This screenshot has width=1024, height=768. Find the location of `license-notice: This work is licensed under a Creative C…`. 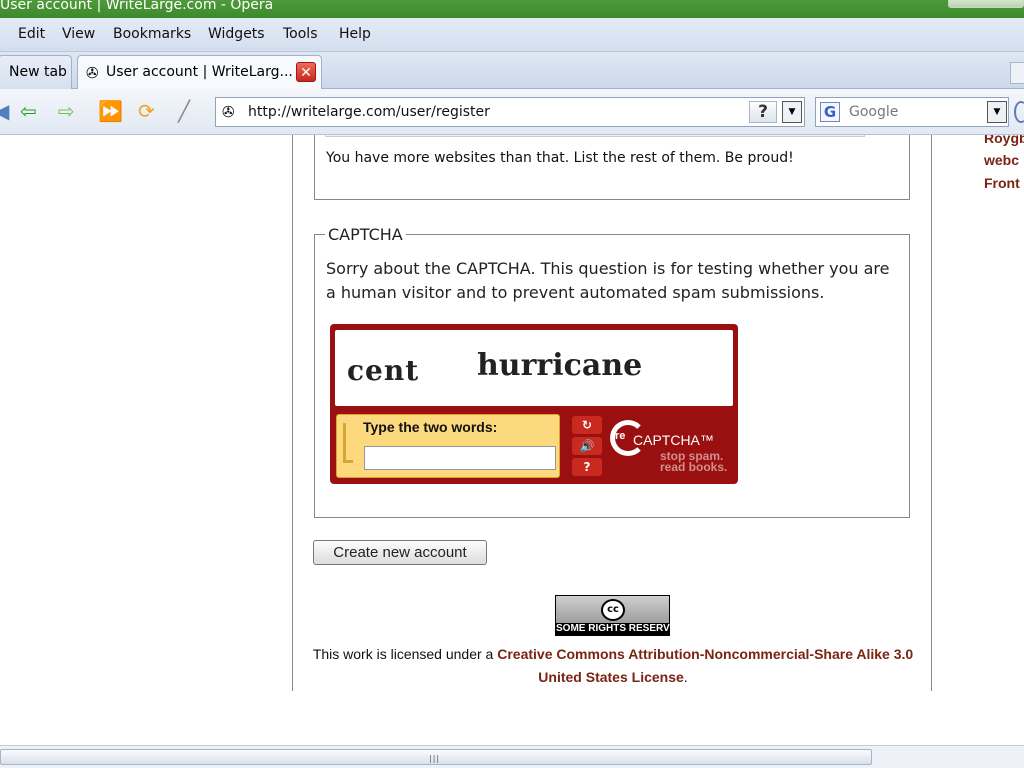

license-notice: This work is licensed under a Creative C… is located at coordinates (613, 666).